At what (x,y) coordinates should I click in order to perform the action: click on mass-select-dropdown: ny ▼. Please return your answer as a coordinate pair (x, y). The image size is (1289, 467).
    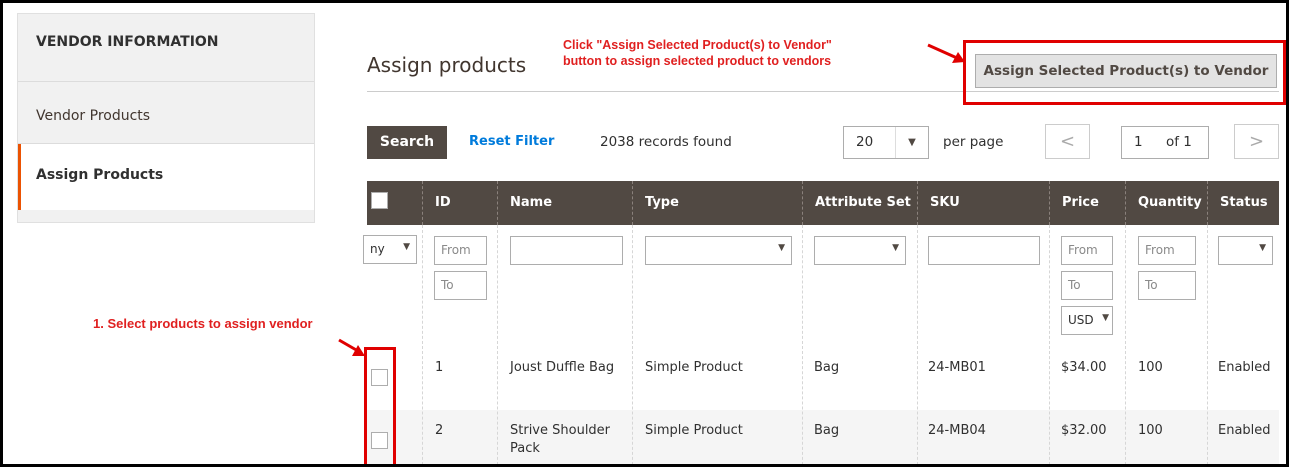
    Looking at the image, I should click on (390, 249).